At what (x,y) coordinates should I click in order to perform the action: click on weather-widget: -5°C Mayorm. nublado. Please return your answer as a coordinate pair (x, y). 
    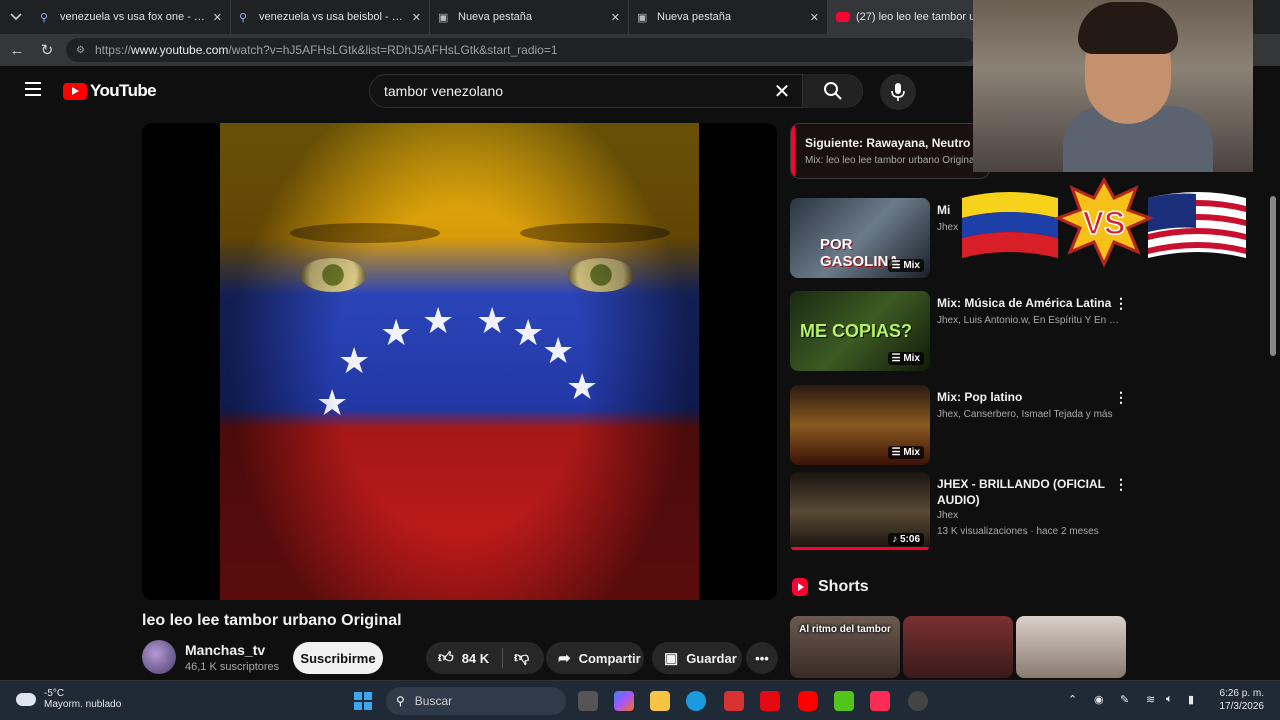
    Looking at the image, I should click on (68, 699).